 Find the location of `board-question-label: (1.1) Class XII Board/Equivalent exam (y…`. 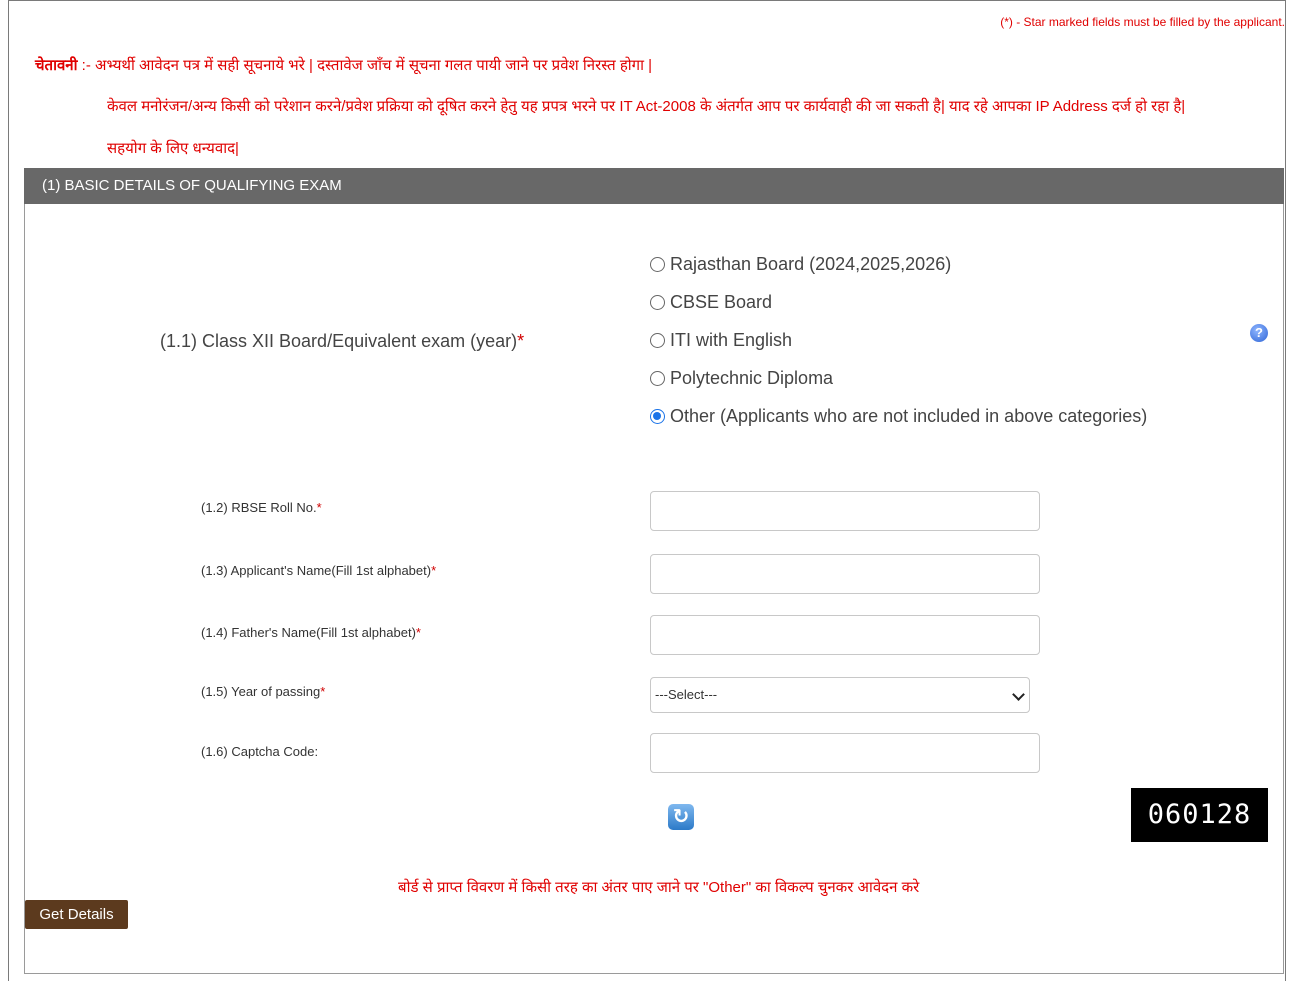

board-question-label: (1.1) Class XII Board/Equivalent exam (y… is located at coordinates (342, 341).